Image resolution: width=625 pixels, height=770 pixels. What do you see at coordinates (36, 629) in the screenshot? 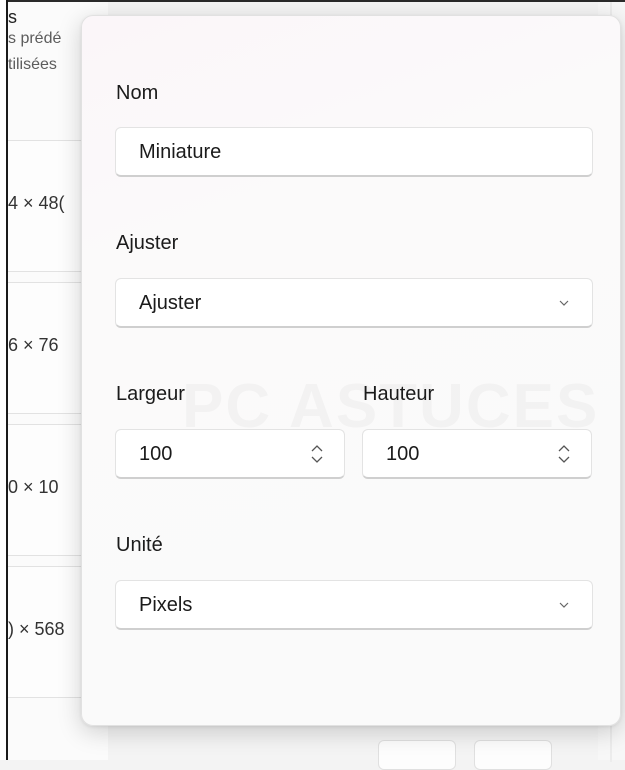
I see `background-preset-size: ) × 568` at bounding box center [36, 629].